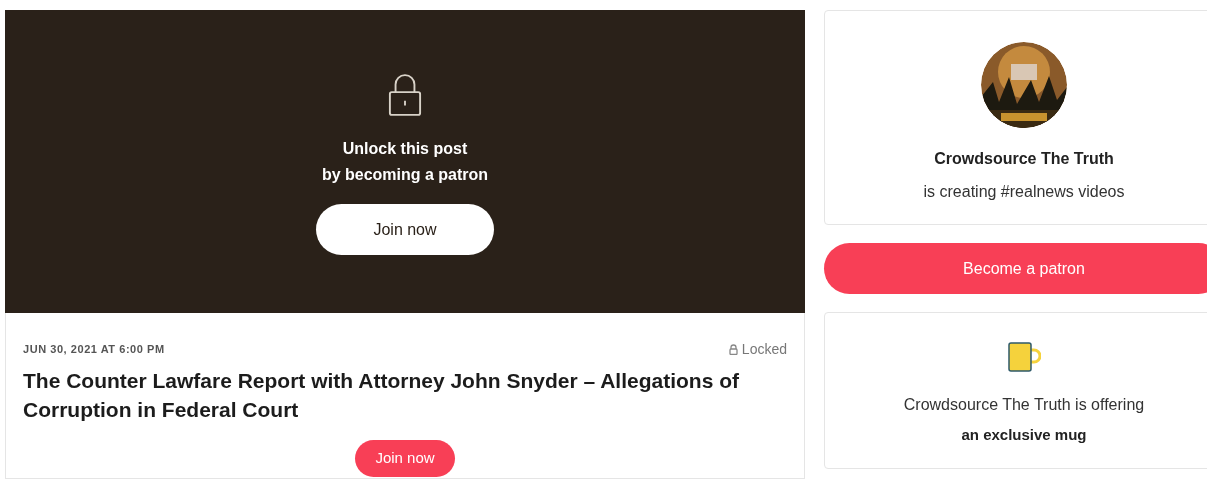 This screenshot has height=479, width=1207. I want to click on creator-name: Crowdsource The Truth, so click(1024, 159).